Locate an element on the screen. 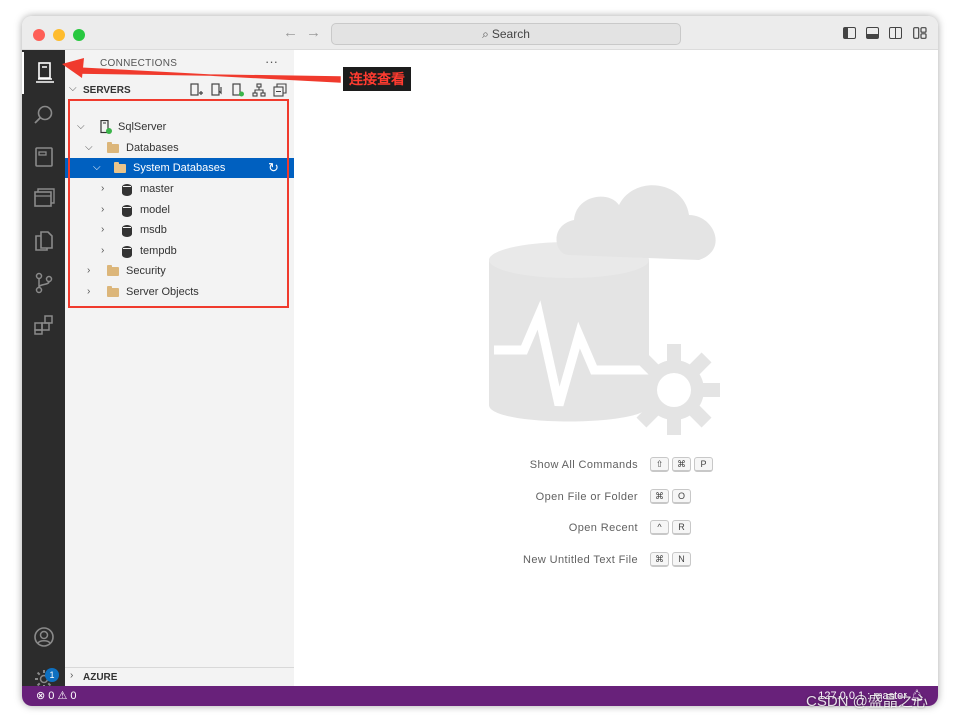 Image resolution: width=956 pixels, height=720 pixels. annotation-callout: 连接查看 is located at coordinates (377, 79).